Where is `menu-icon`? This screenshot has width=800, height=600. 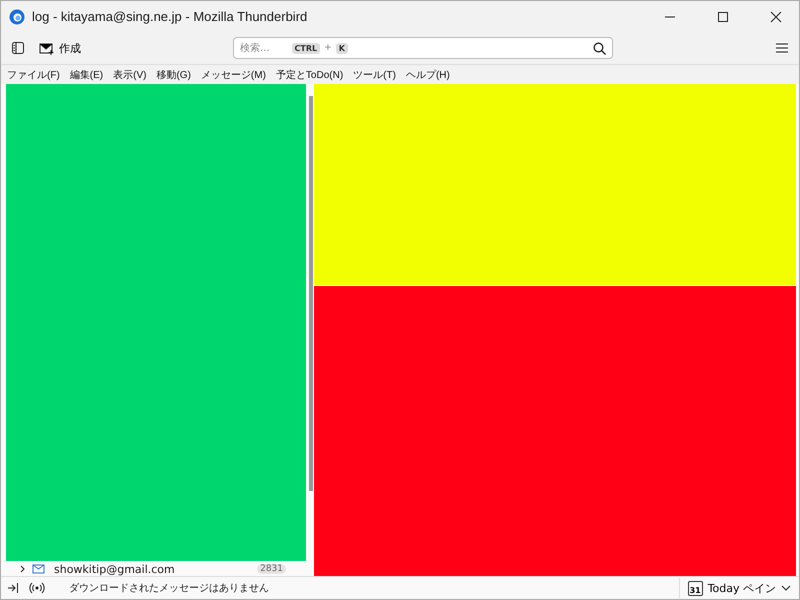 menu-icon is located at coordinates (782, 48).